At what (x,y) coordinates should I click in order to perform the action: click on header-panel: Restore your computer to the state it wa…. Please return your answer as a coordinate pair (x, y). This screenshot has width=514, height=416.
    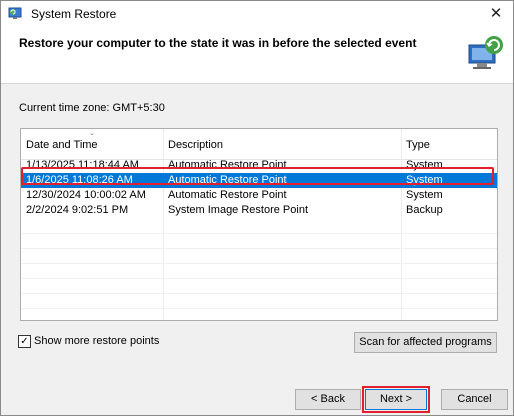
    Looking at the image, I should click on (257, 55).